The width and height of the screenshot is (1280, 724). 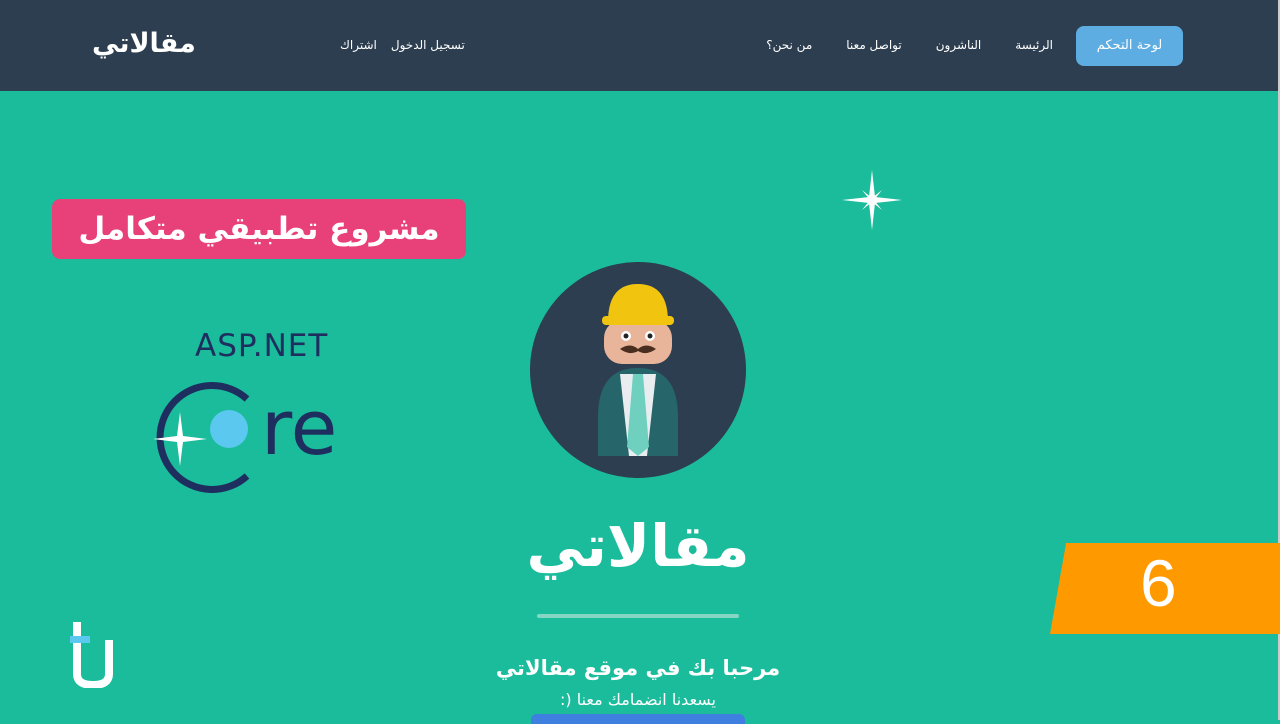 What do you see at coordinates (638, 719) in the screenshot?
I see `join-button` at bounding box center [638, 719].